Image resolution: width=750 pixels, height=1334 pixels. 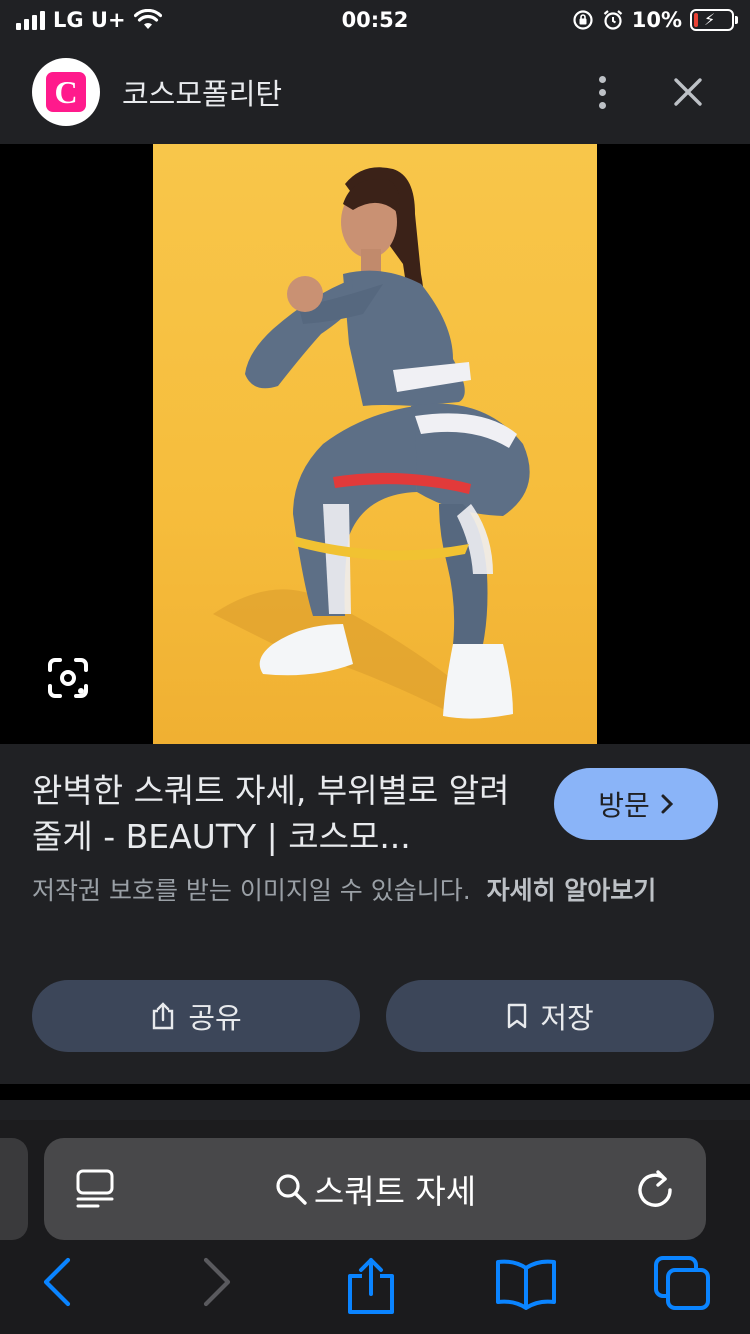 What do you see at coordinates (89, 20) in the screenshot?
I see `carrier-label: LG U+` at bounding box center [89, 20].